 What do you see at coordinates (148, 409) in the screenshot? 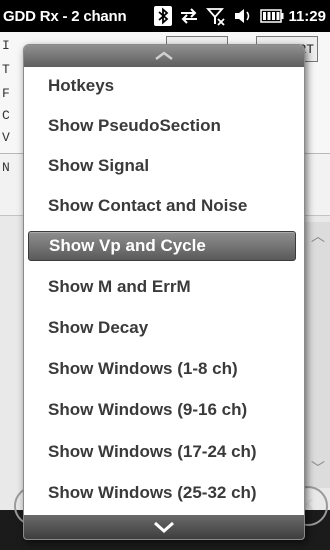
I see `menu-item-label: Show Windows (9-16 ch)` at bounding box center [148, 409].